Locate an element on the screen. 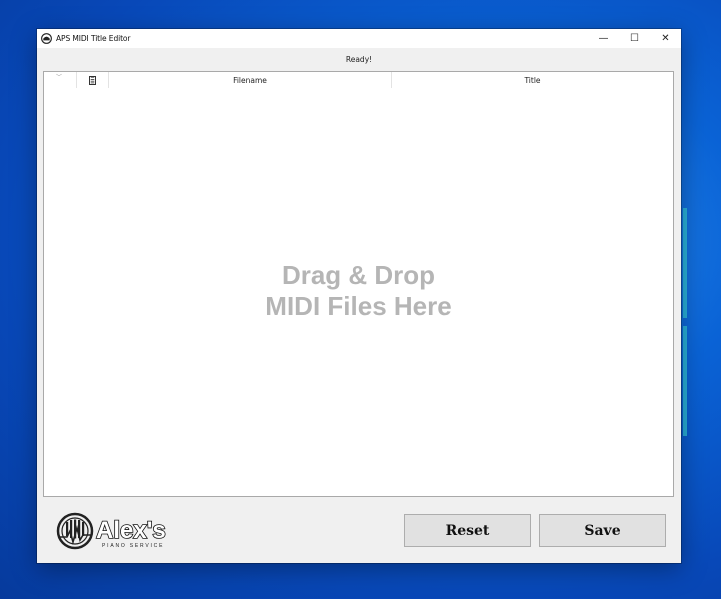 The height and width of the screenshot is (599, 721). document-icon is located at coordinates (92, 80).